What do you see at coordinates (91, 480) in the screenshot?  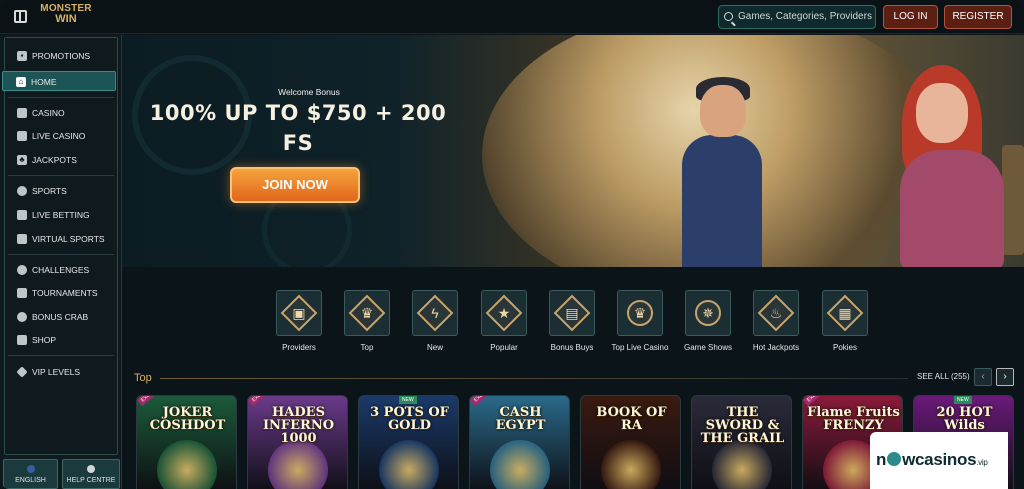 I see `help-label: HELP CENTRE` at bounding box center [91, 480].